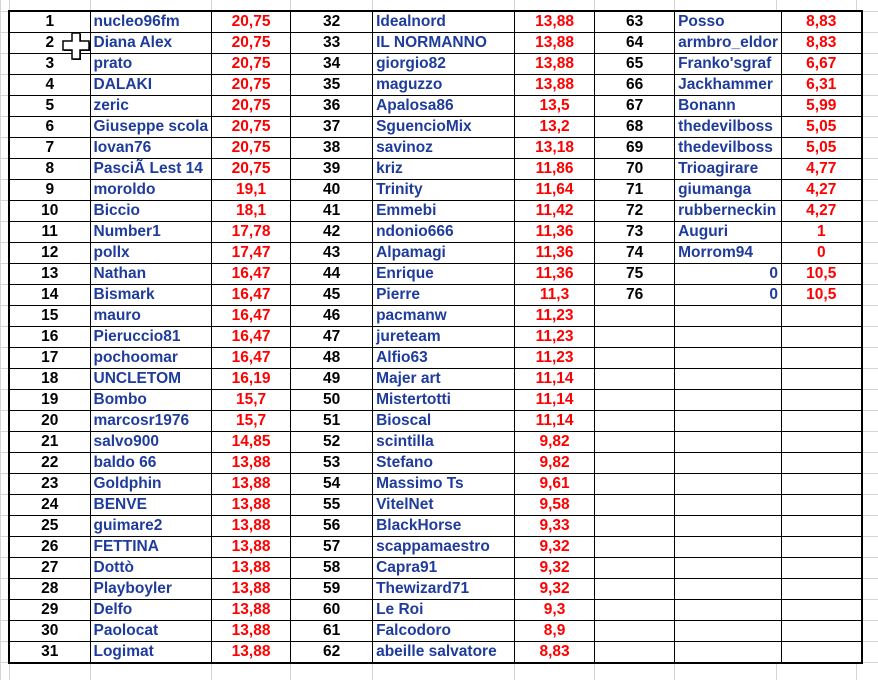 The width and height of the screenshot is (878, 680). Describe the element at coordinates (49, 127) in the screenshot. I see `rank-cell: 6` at that location.